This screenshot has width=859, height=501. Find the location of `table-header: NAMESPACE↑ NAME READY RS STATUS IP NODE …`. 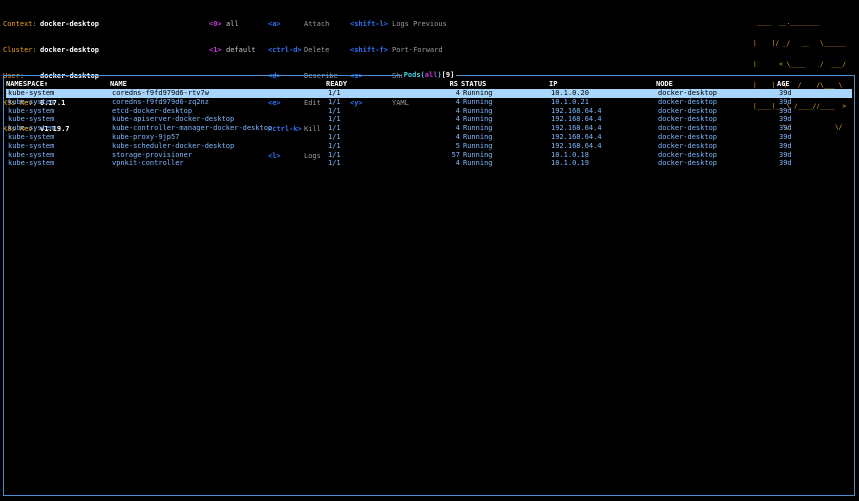

table-header: NAMESPACE↑ NAME READY RS STATUS IP NODE … is located at coordinates (429, 84).